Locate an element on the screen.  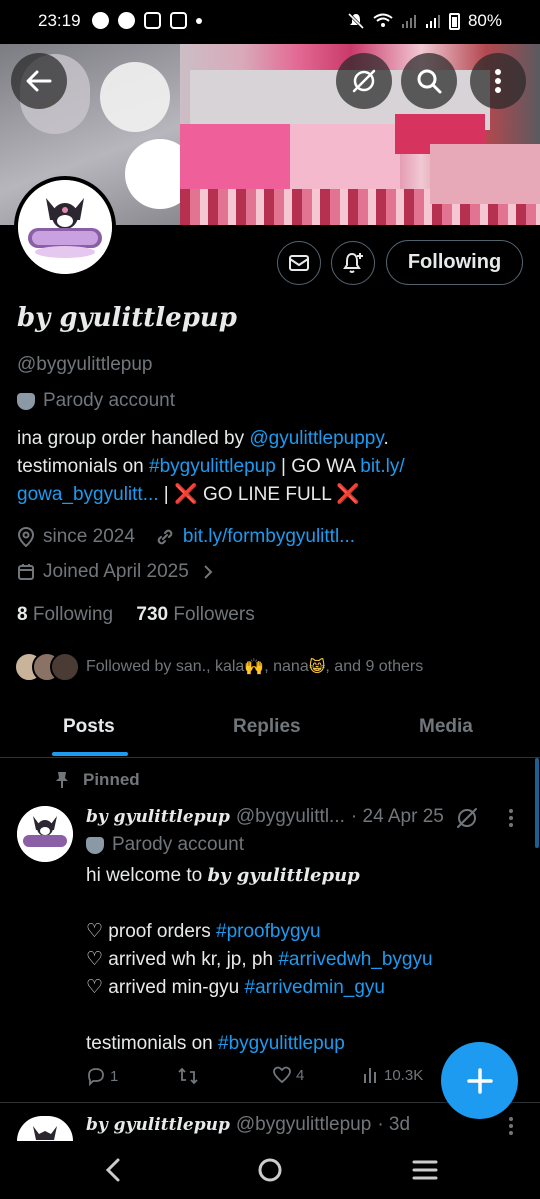
status-right: 80% is located at coordinates (424, 21).